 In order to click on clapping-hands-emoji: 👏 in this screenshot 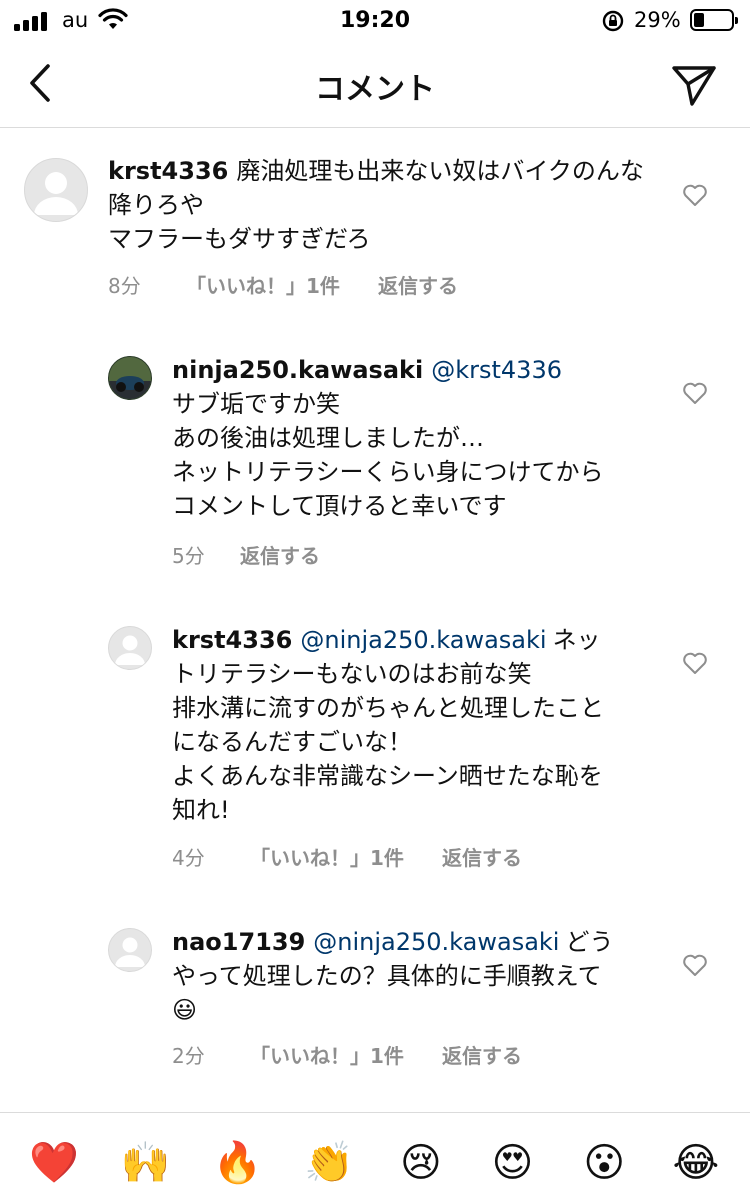, I will do `click(329, 1163)`.